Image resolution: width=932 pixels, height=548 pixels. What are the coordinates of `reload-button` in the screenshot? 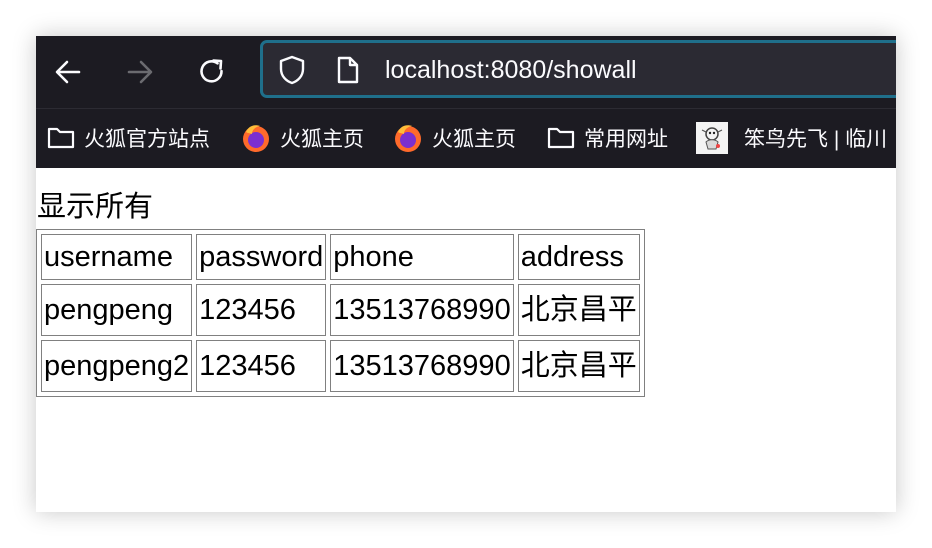 It's located at (212, 72).